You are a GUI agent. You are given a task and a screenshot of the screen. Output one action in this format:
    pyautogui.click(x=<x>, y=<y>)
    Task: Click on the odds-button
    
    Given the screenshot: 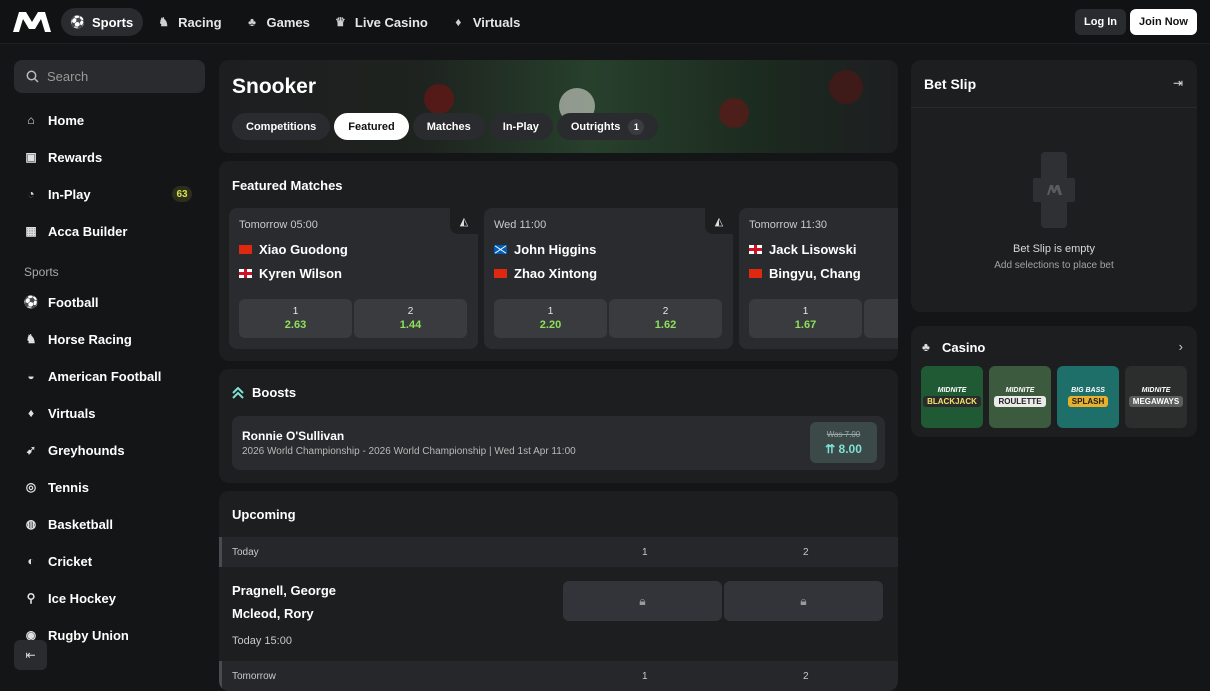 What is the action you would take?
    pyautogui.click(x=881, y=318)
    